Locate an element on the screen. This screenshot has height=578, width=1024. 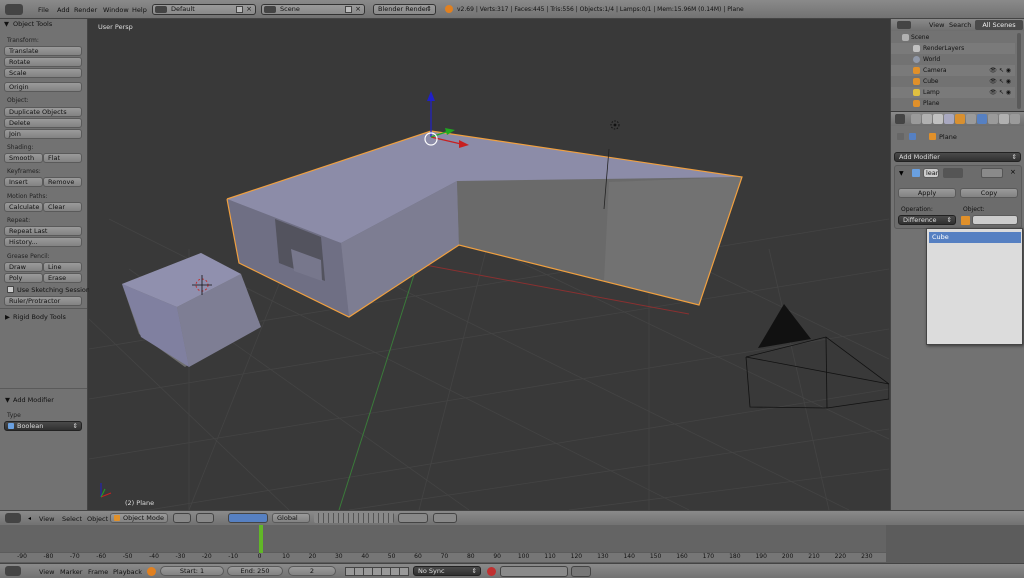
material-tab-icon is located at coordinates (1004, 119).